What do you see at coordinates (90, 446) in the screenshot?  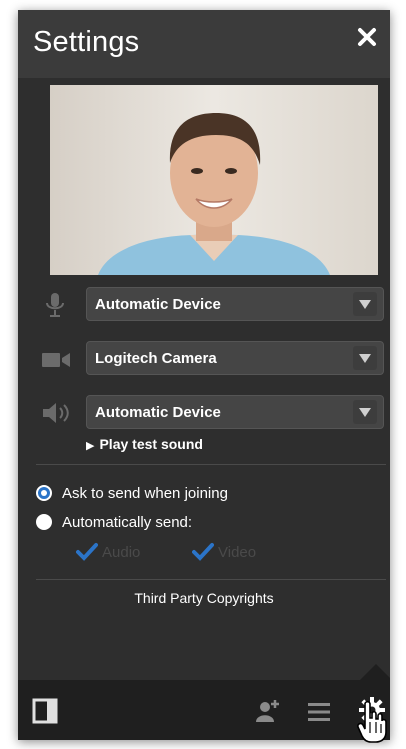 I see `play-icon: ▶` at bounding box center [90, 446].